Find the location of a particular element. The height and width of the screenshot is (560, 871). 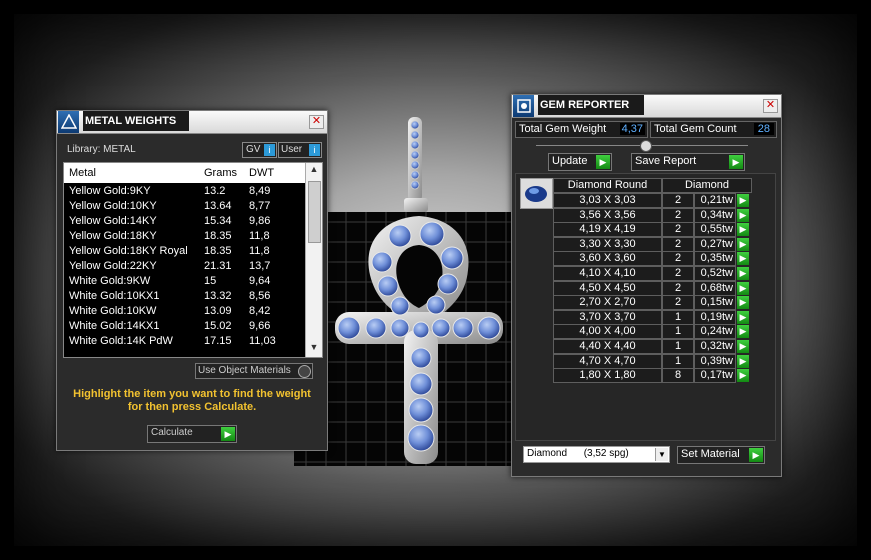

metal-cell-grams: 13.32 is located at coordinates (218, 296).